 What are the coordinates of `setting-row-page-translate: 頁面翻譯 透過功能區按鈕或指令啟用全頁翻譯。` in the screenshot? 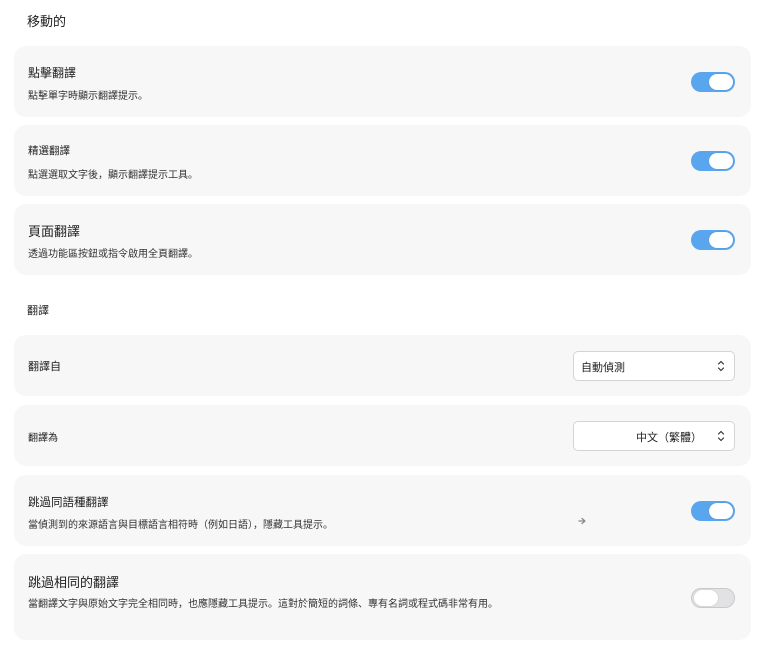 It's located at (382, 239).